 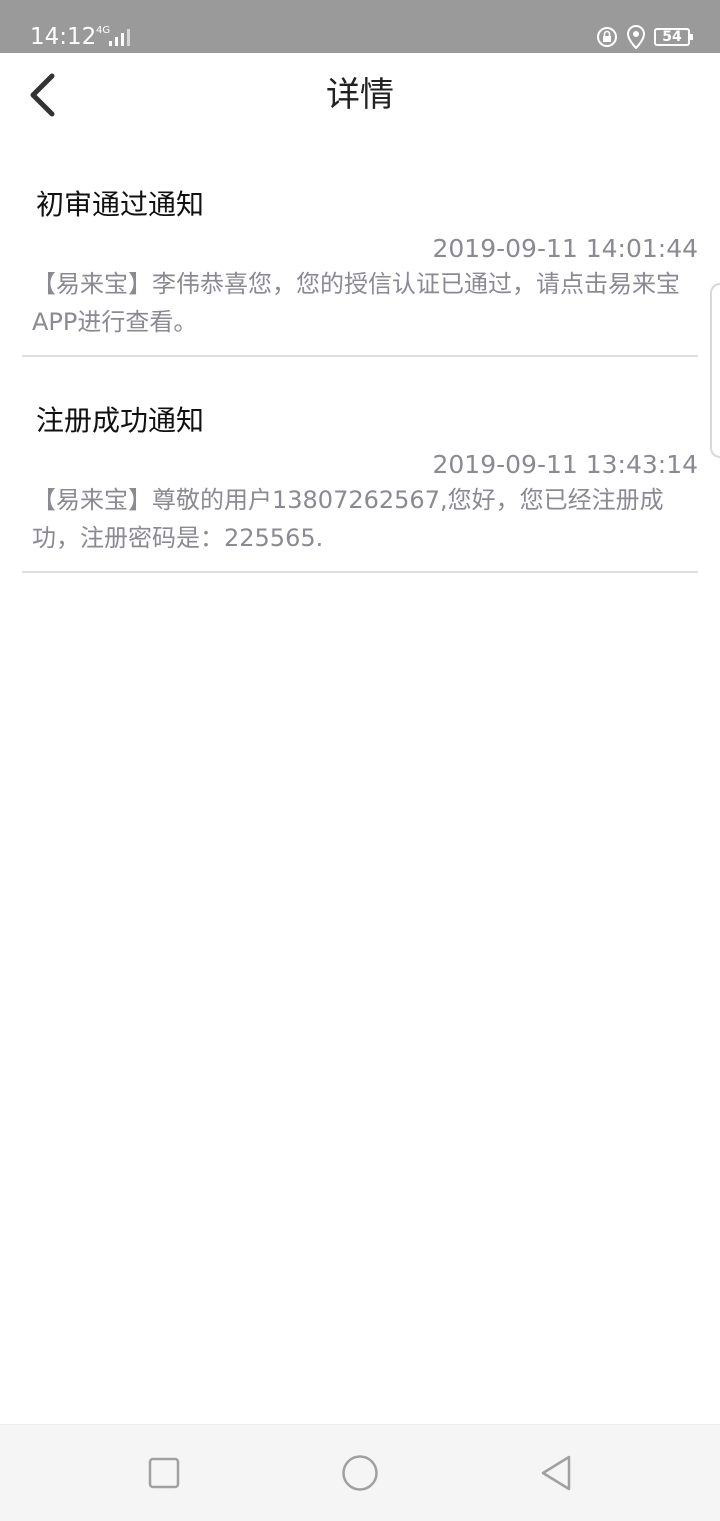 I want to click on status-time: 14:12, so click(x=63, y=37).